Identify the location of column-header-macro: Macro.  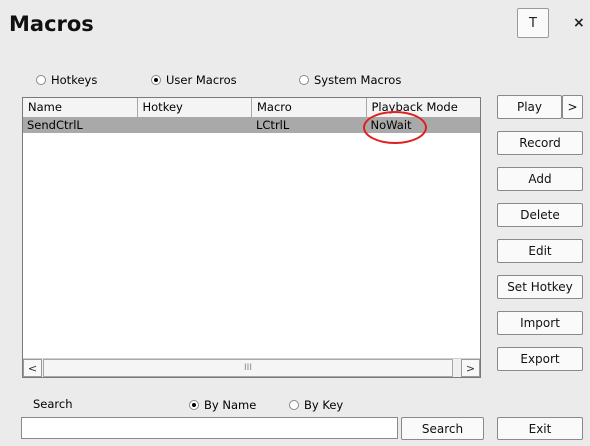
(309, 108).